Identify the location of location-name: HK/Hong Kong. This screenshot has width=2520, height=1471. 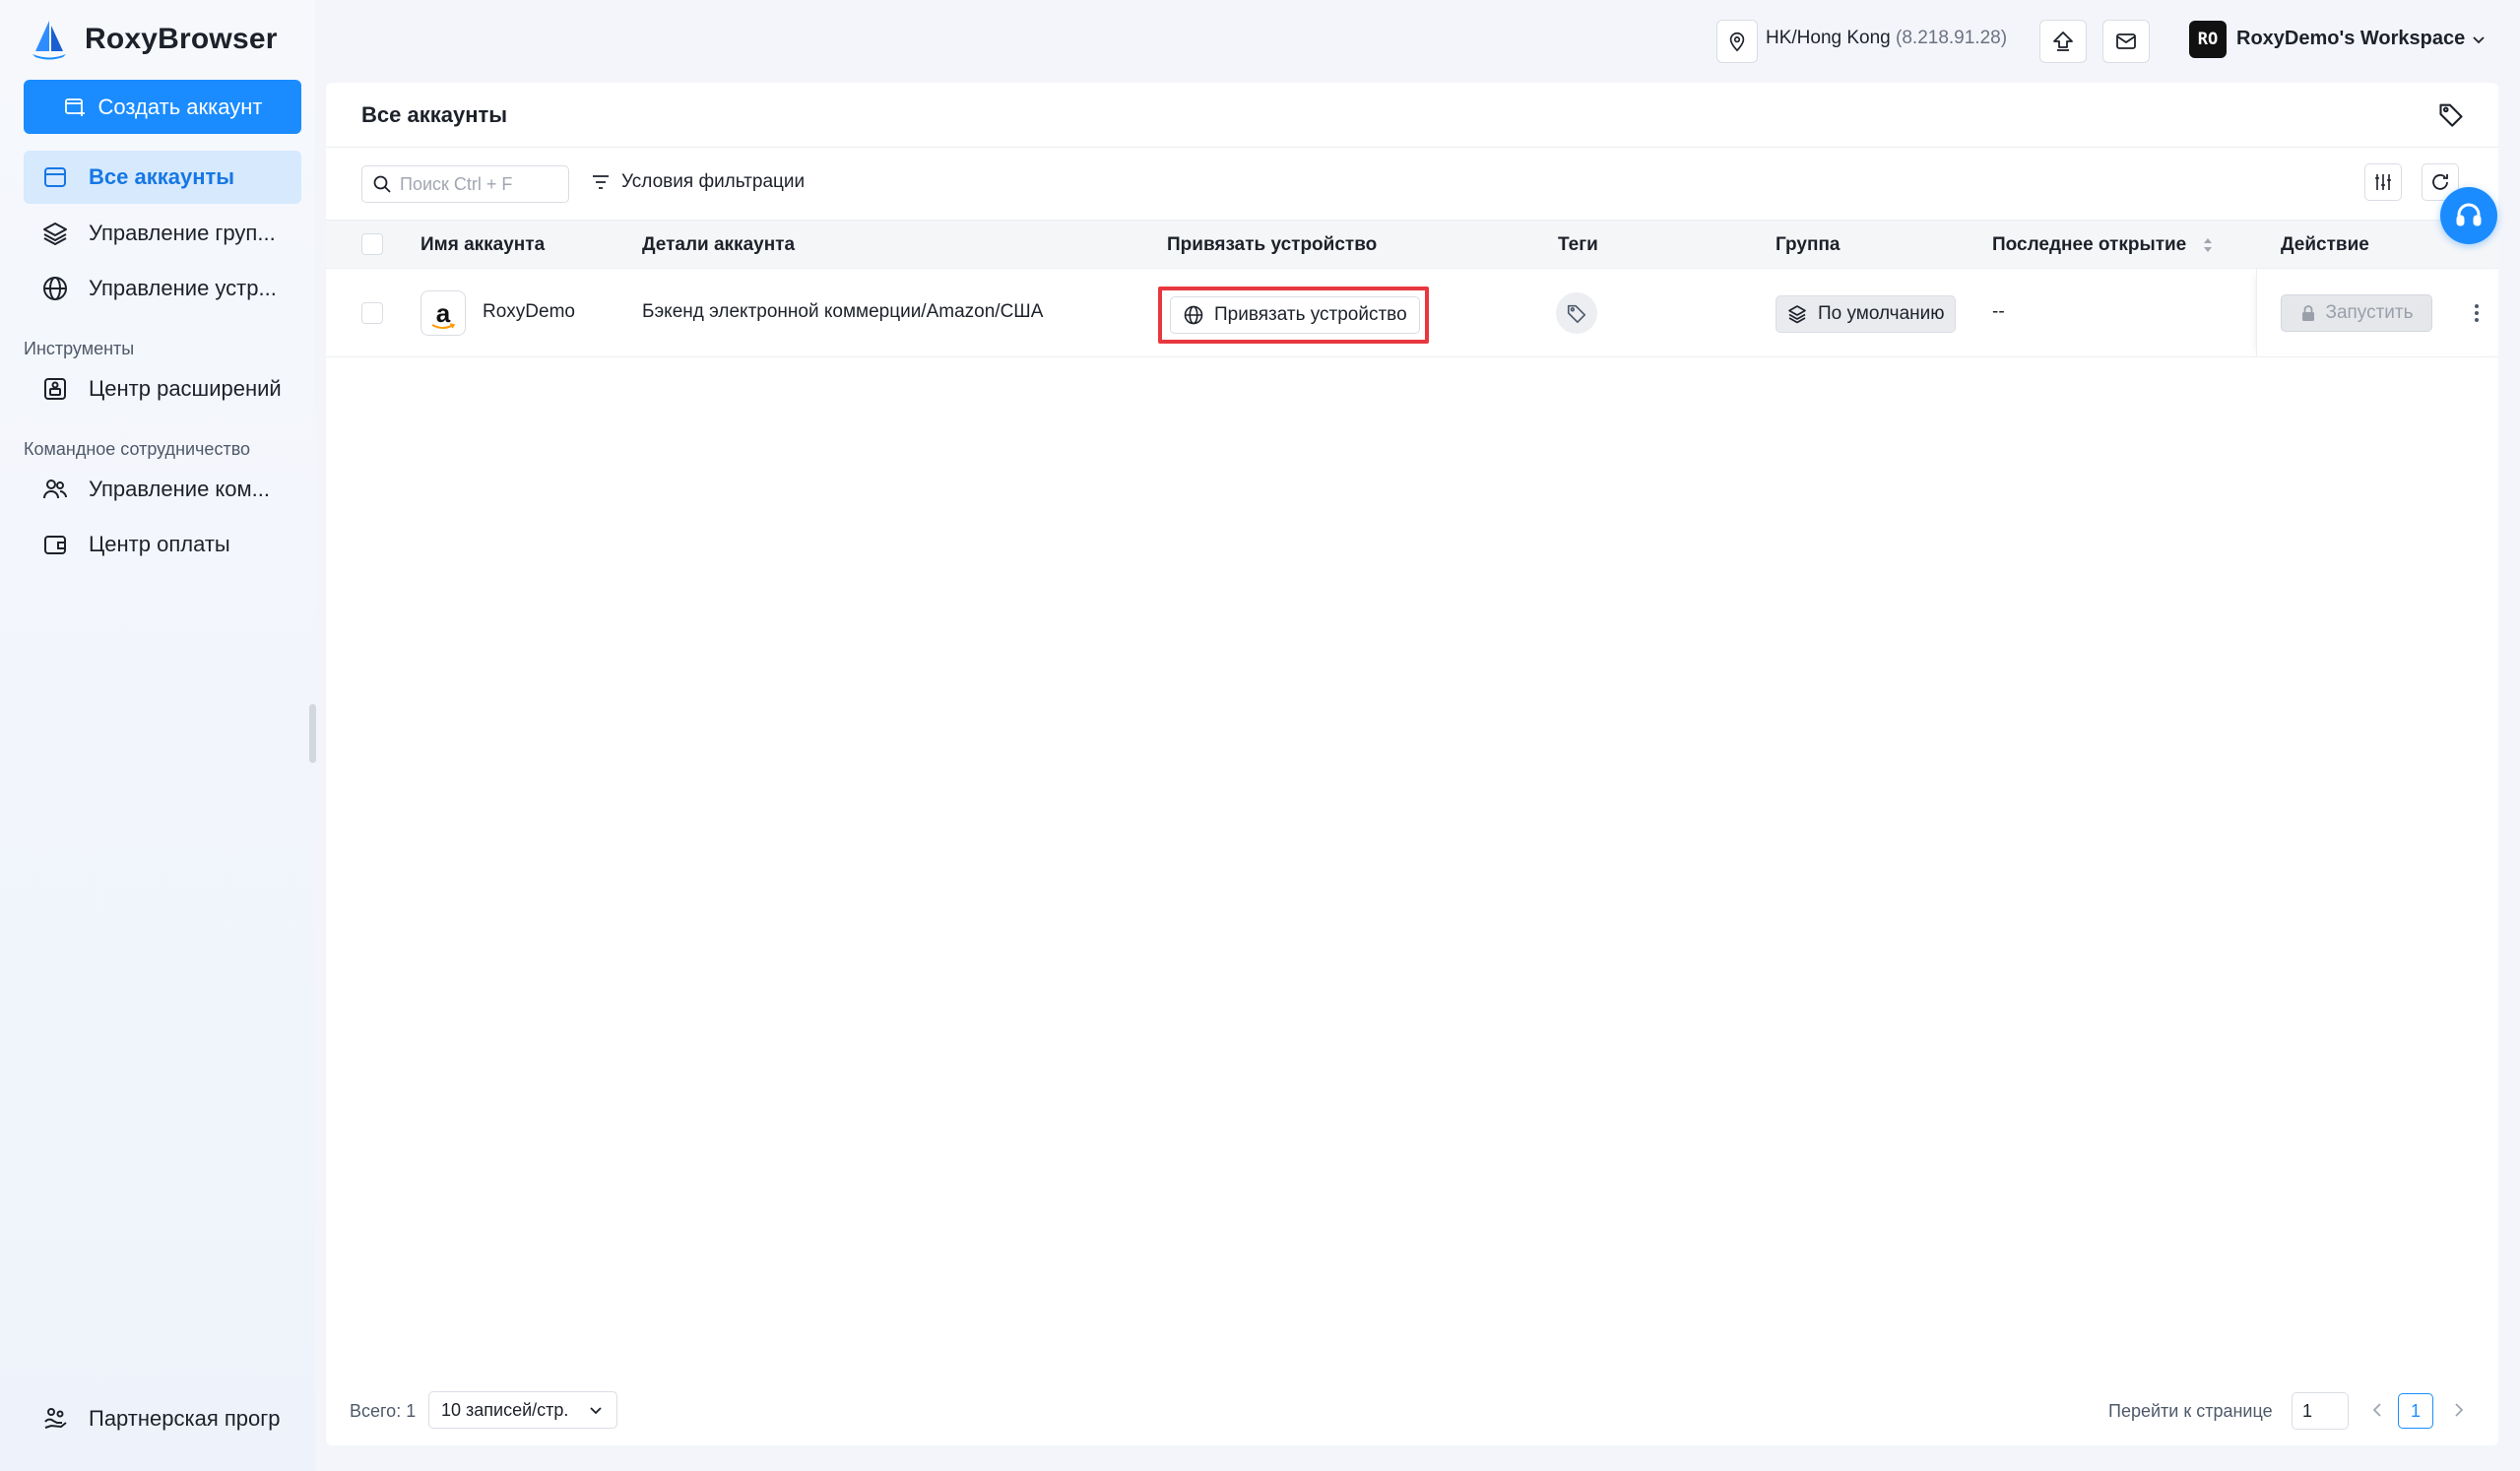
(1828, 38).